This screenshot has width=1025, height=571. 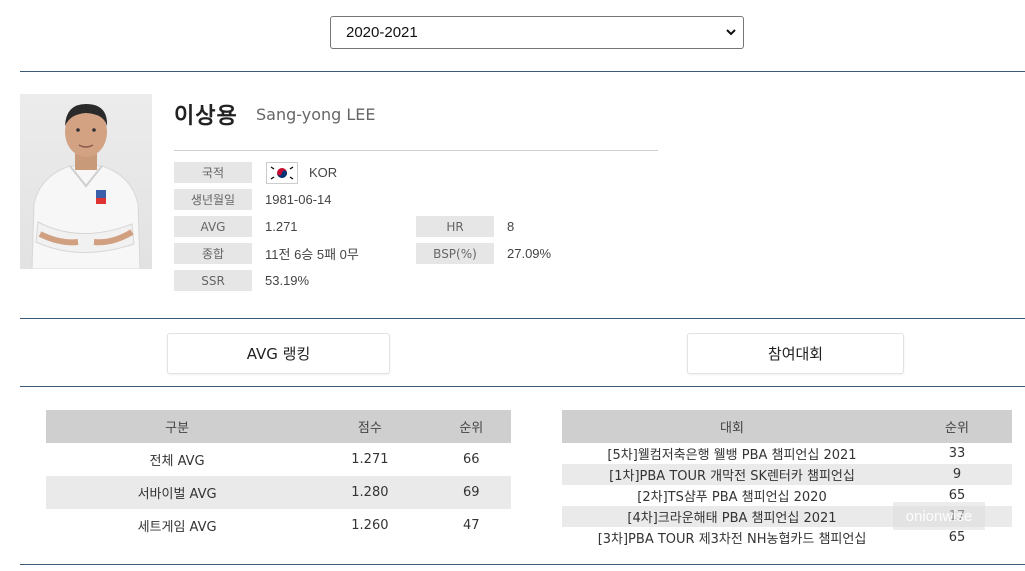 I want to click on table-header: 구분, so click(x=177, y=426).